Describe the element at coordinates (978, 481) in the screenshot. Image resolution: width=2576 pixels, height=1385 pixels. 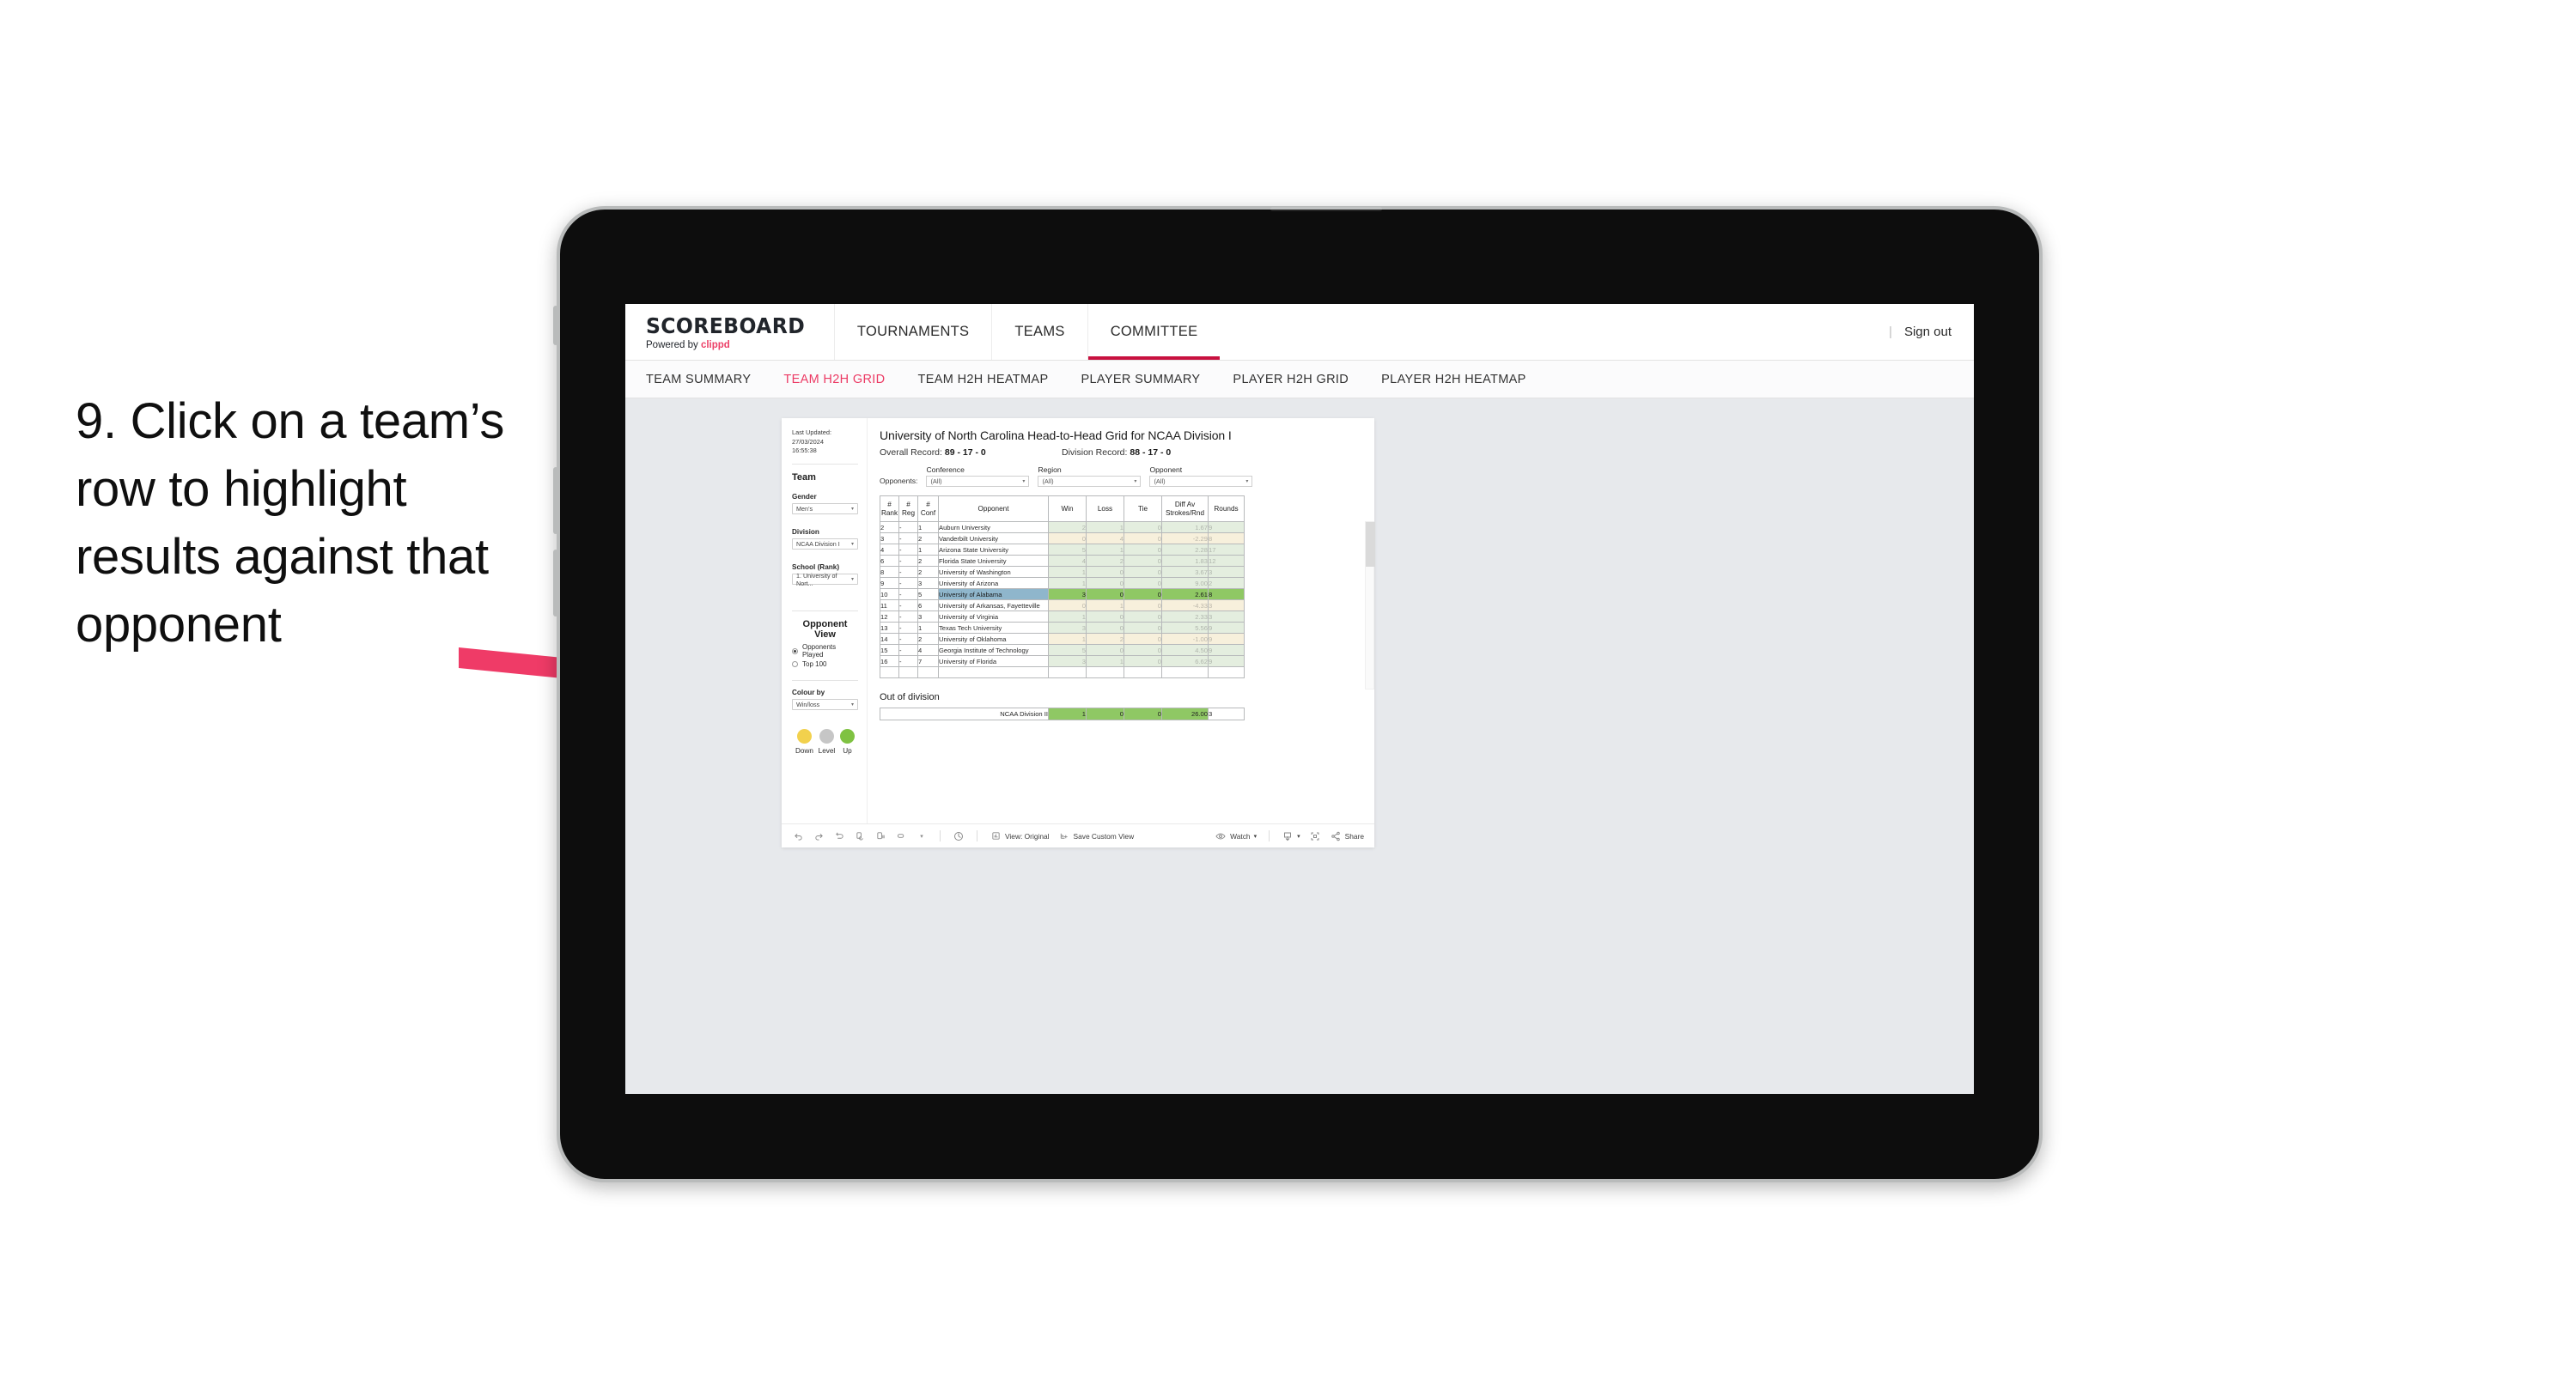
I see `filter-conference-select: (All) ▾` at that location.